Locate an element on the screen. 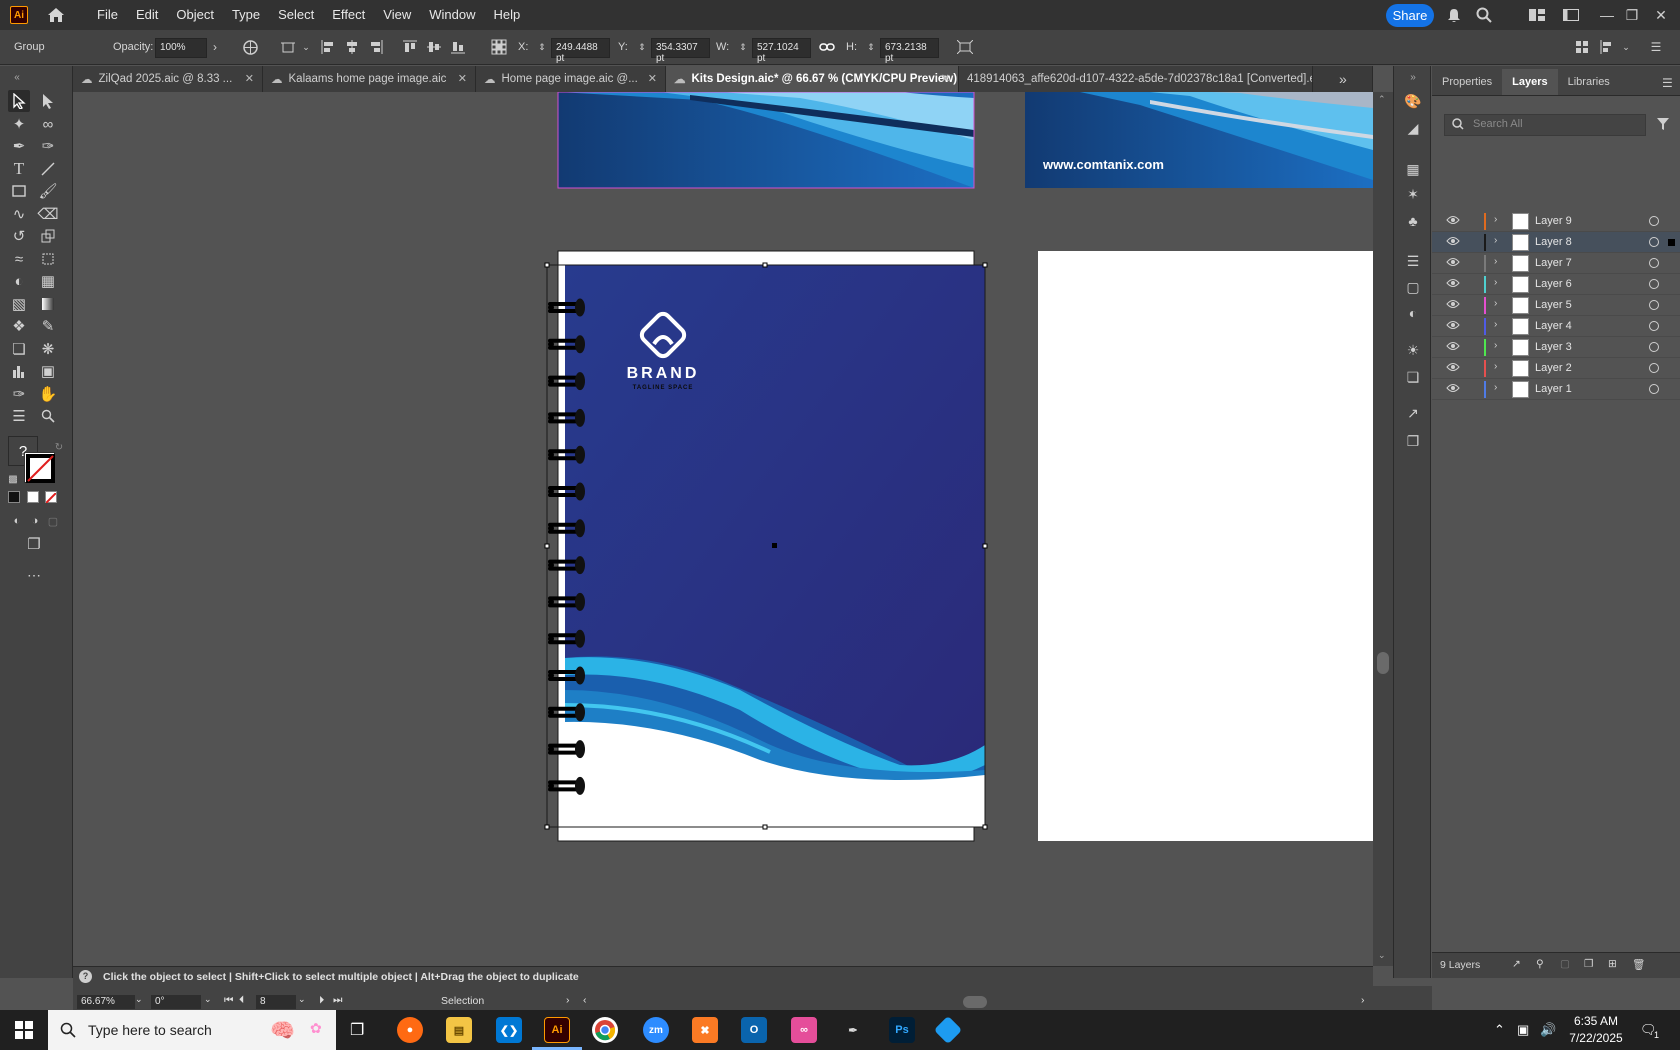 The height and width of the screenshot is (1050, 1680). layer-row: › Layer 3 is located at coordinates (1556, 347).